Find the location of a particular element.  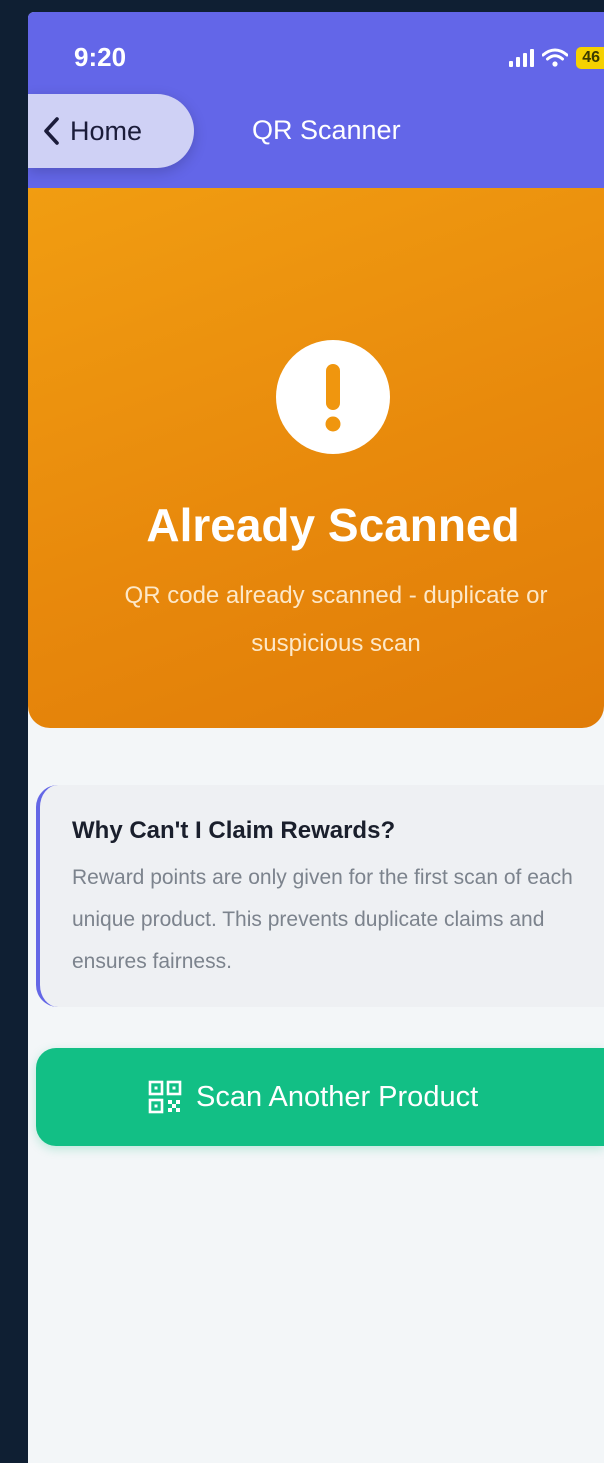

status-icons: 46 is located at coordinates (556, 58).